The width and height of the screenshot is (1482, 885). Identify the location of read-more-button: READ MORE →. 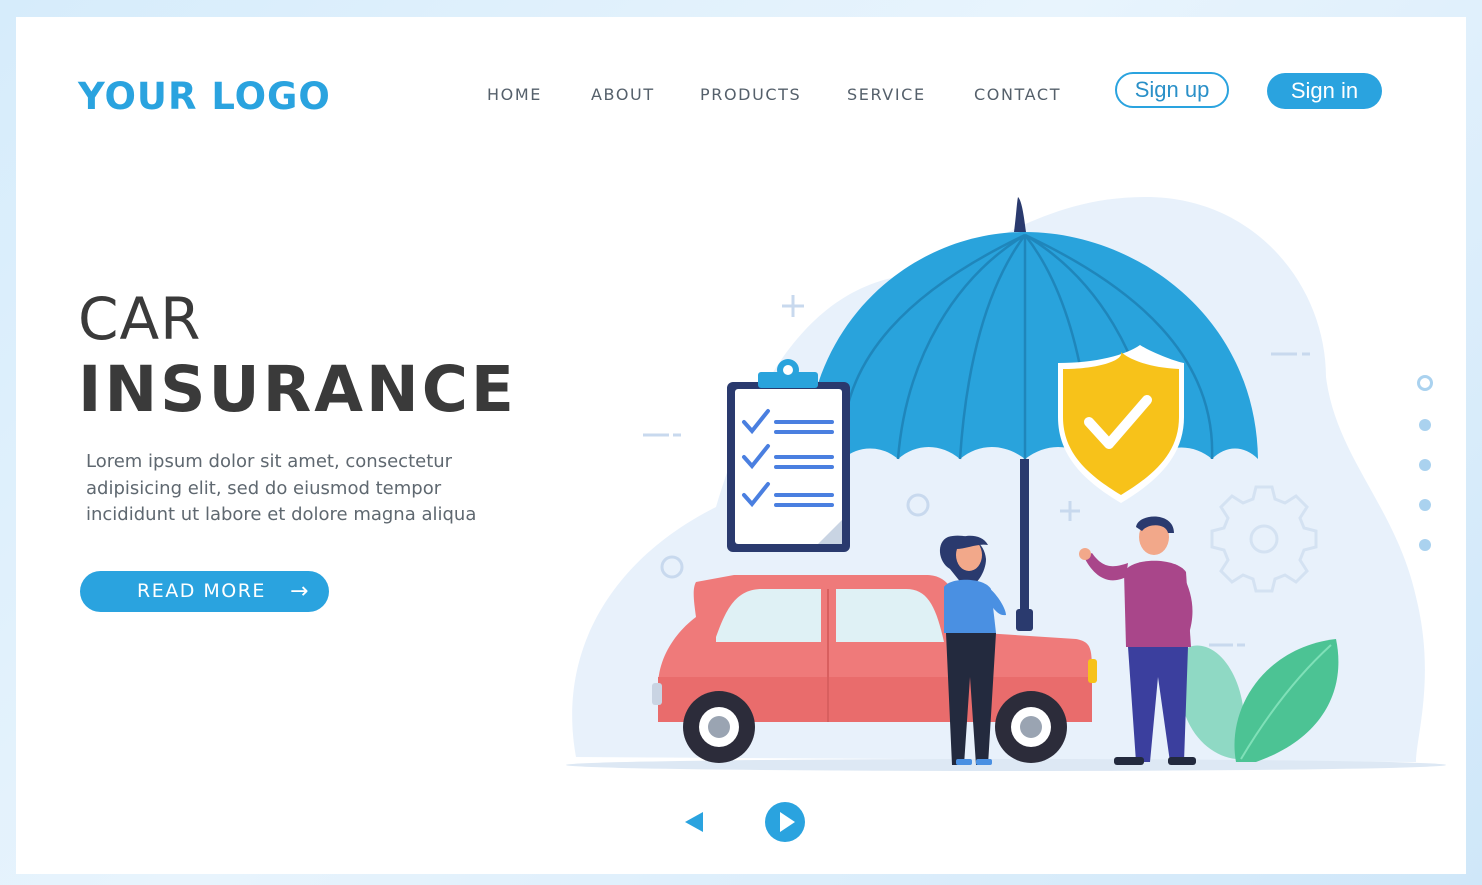
(204, 591).